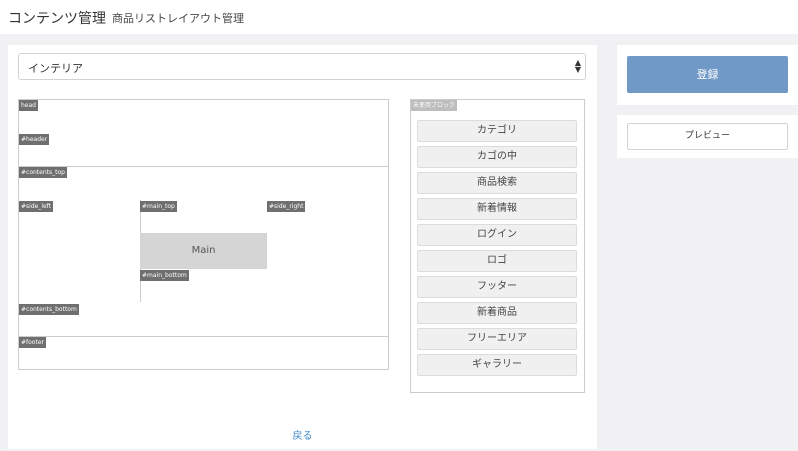  I want to click on unused-blocks-label: 未使用ブロック, so click(434, 105).